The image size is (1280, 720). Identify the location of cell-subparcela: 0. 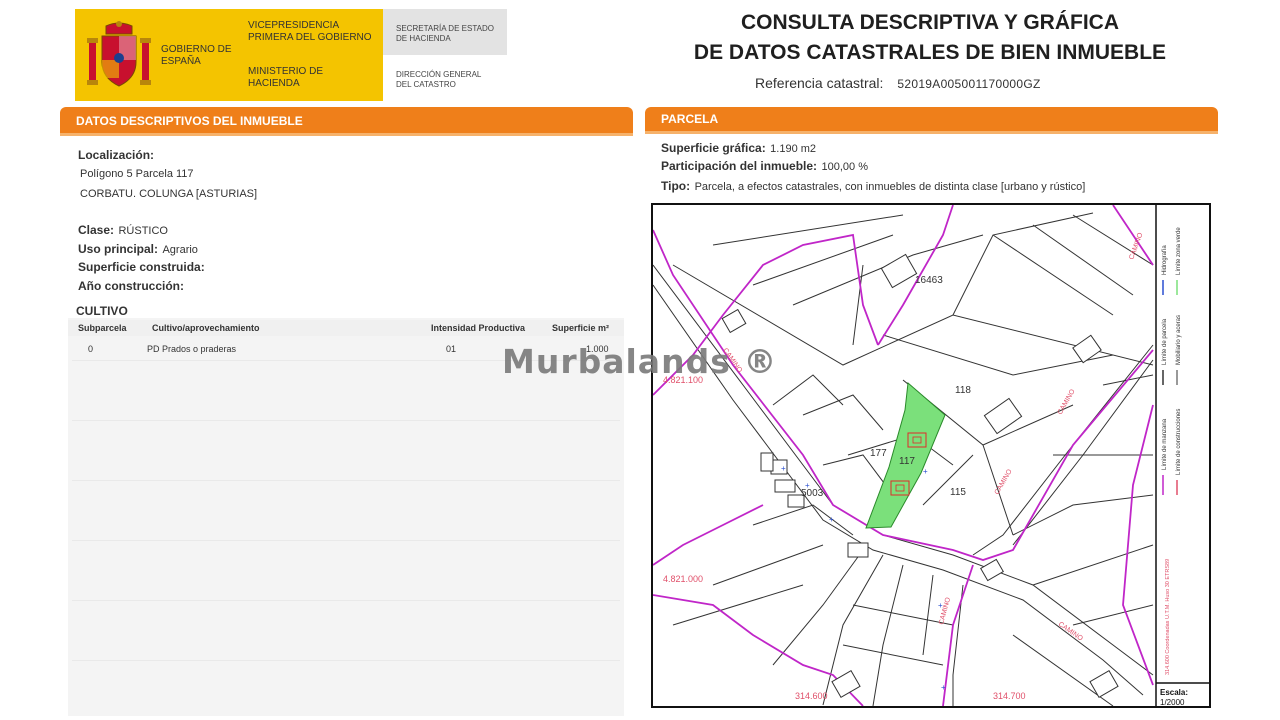
(91, 349).